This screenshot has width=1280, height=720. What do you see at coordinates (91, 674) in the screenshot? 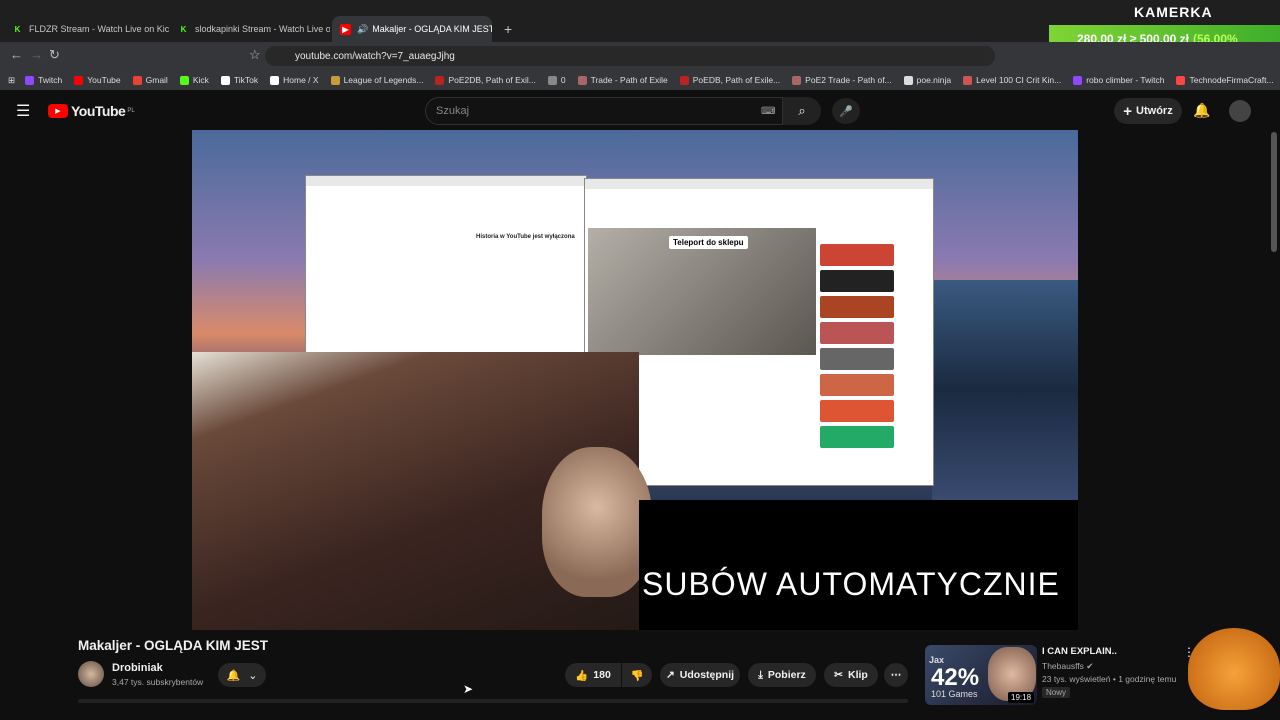
I see `channel-avatar` at bounding box center [91, 674].